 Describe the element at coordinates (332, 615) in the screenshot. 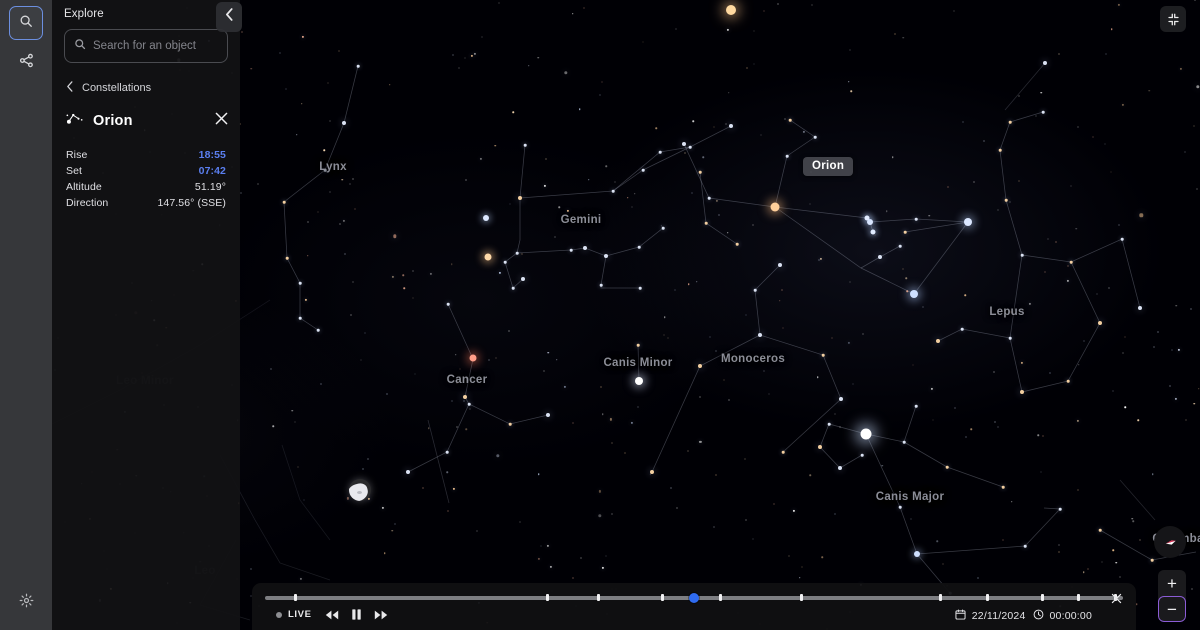

I see `rewind-icon` at that location.